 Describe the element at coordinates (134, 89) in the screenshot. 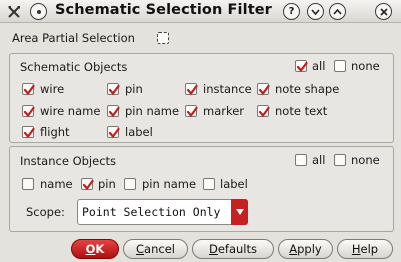

I see `pin-label: pin` at that location.